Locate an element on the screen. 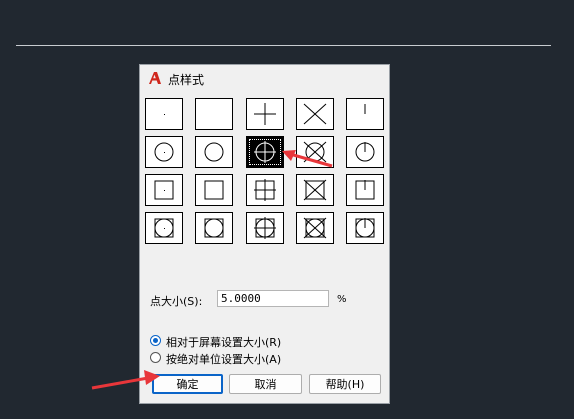 The image size is (574, 419). point-style-square-circle-x is located at coordinates (315, 228).